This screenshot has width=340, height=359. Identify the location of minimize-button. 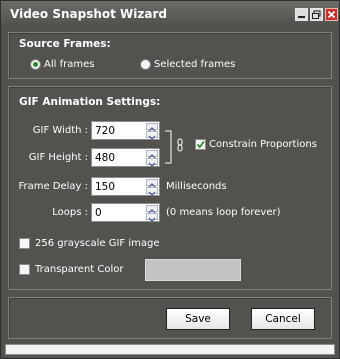
(301, 14).